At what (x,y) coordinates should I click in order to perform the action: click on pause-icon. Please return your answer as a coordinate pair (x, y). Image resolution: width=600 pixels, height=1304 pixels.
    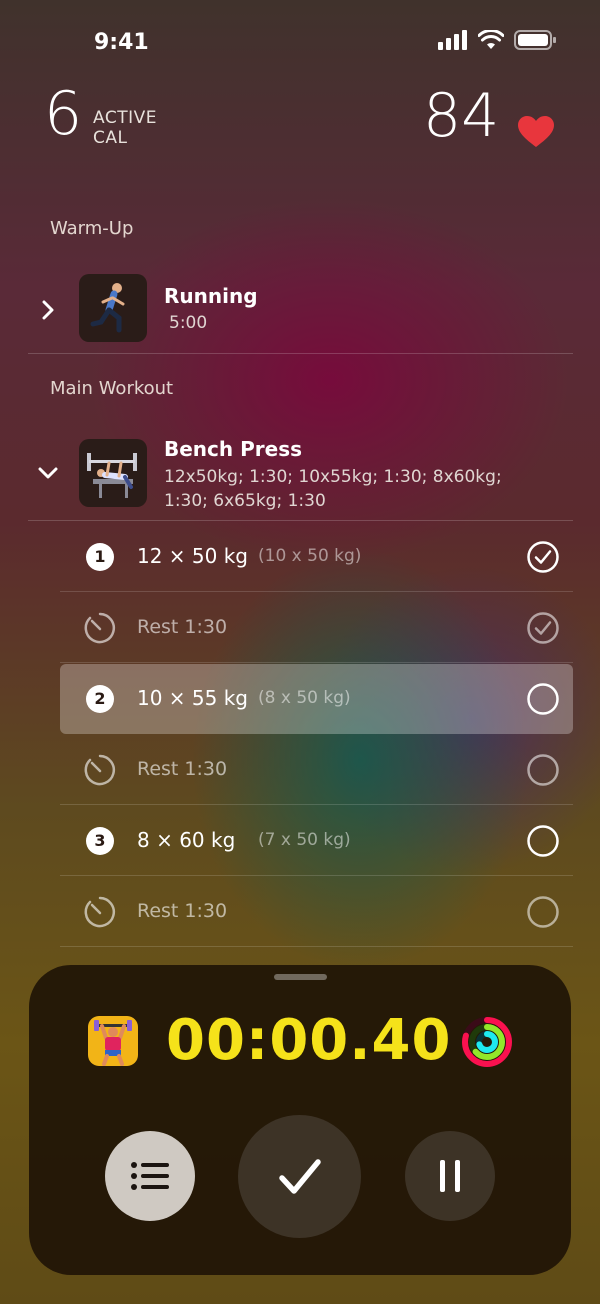
    Looking at the image, I should click on (450, 1176).